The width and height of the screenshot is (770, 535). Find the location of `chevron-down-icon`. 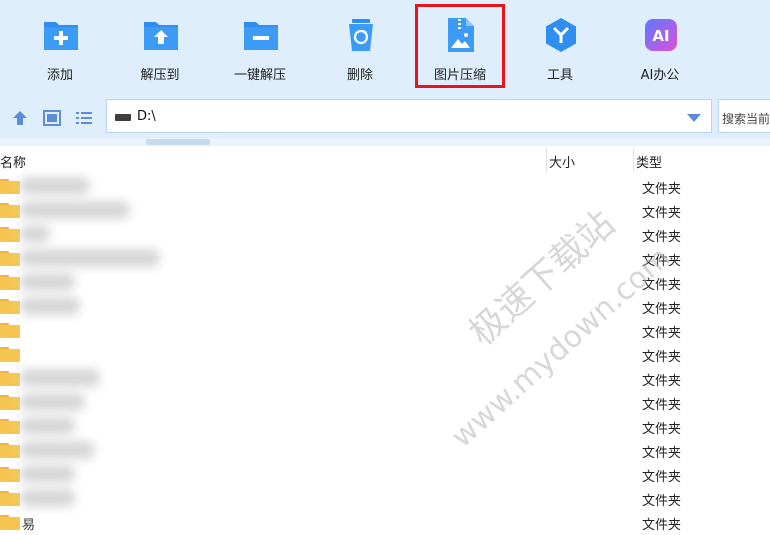

chevron-down-icon is located at coordinates (694, 118).